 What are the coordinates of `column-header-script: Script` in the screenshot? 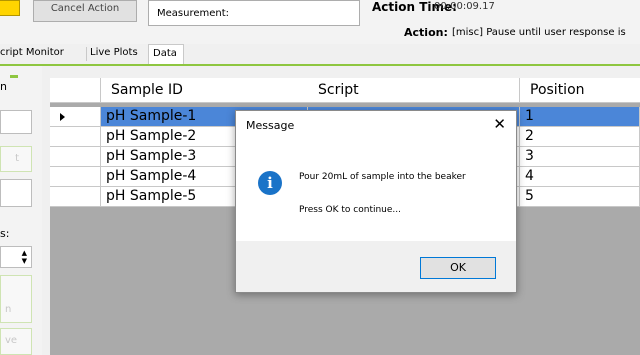 It's located at (414, 90).